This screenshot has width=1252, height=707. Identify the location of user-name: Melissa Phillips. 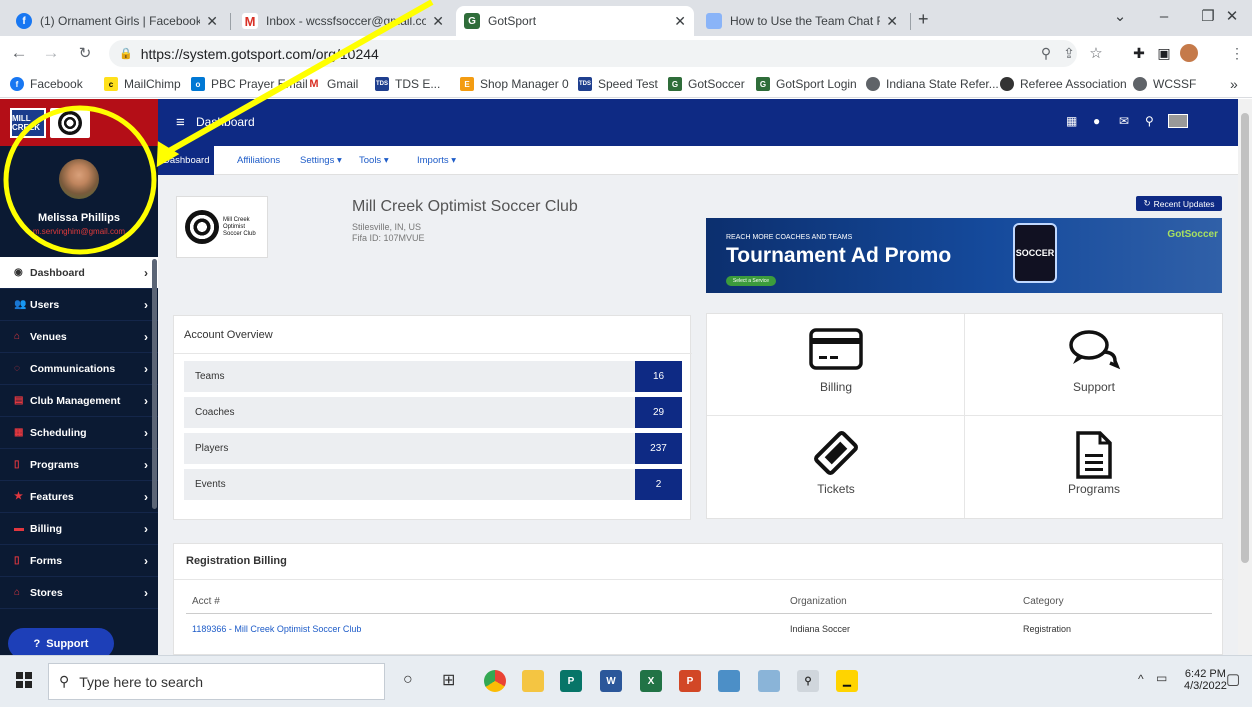
(79, 218).